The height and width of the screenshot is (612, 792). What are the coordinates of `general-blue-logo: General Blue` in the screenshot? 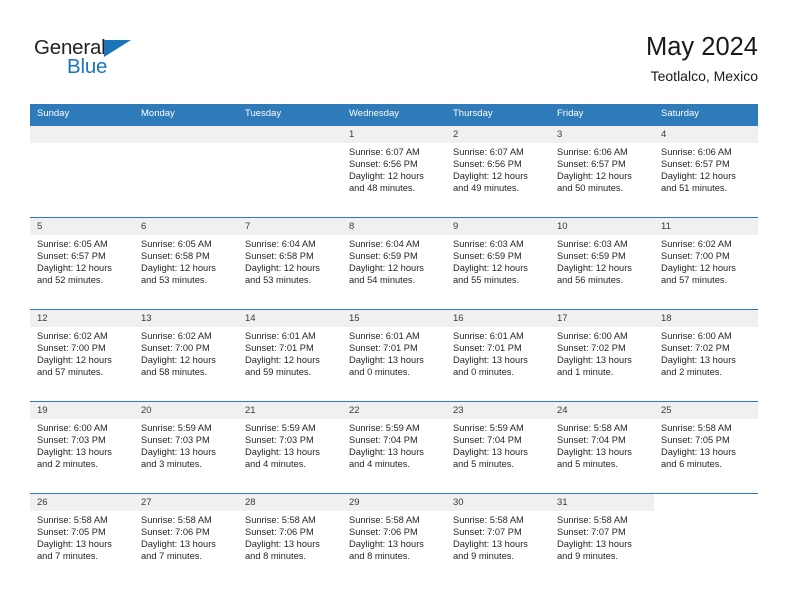 It's located at (99, 59).